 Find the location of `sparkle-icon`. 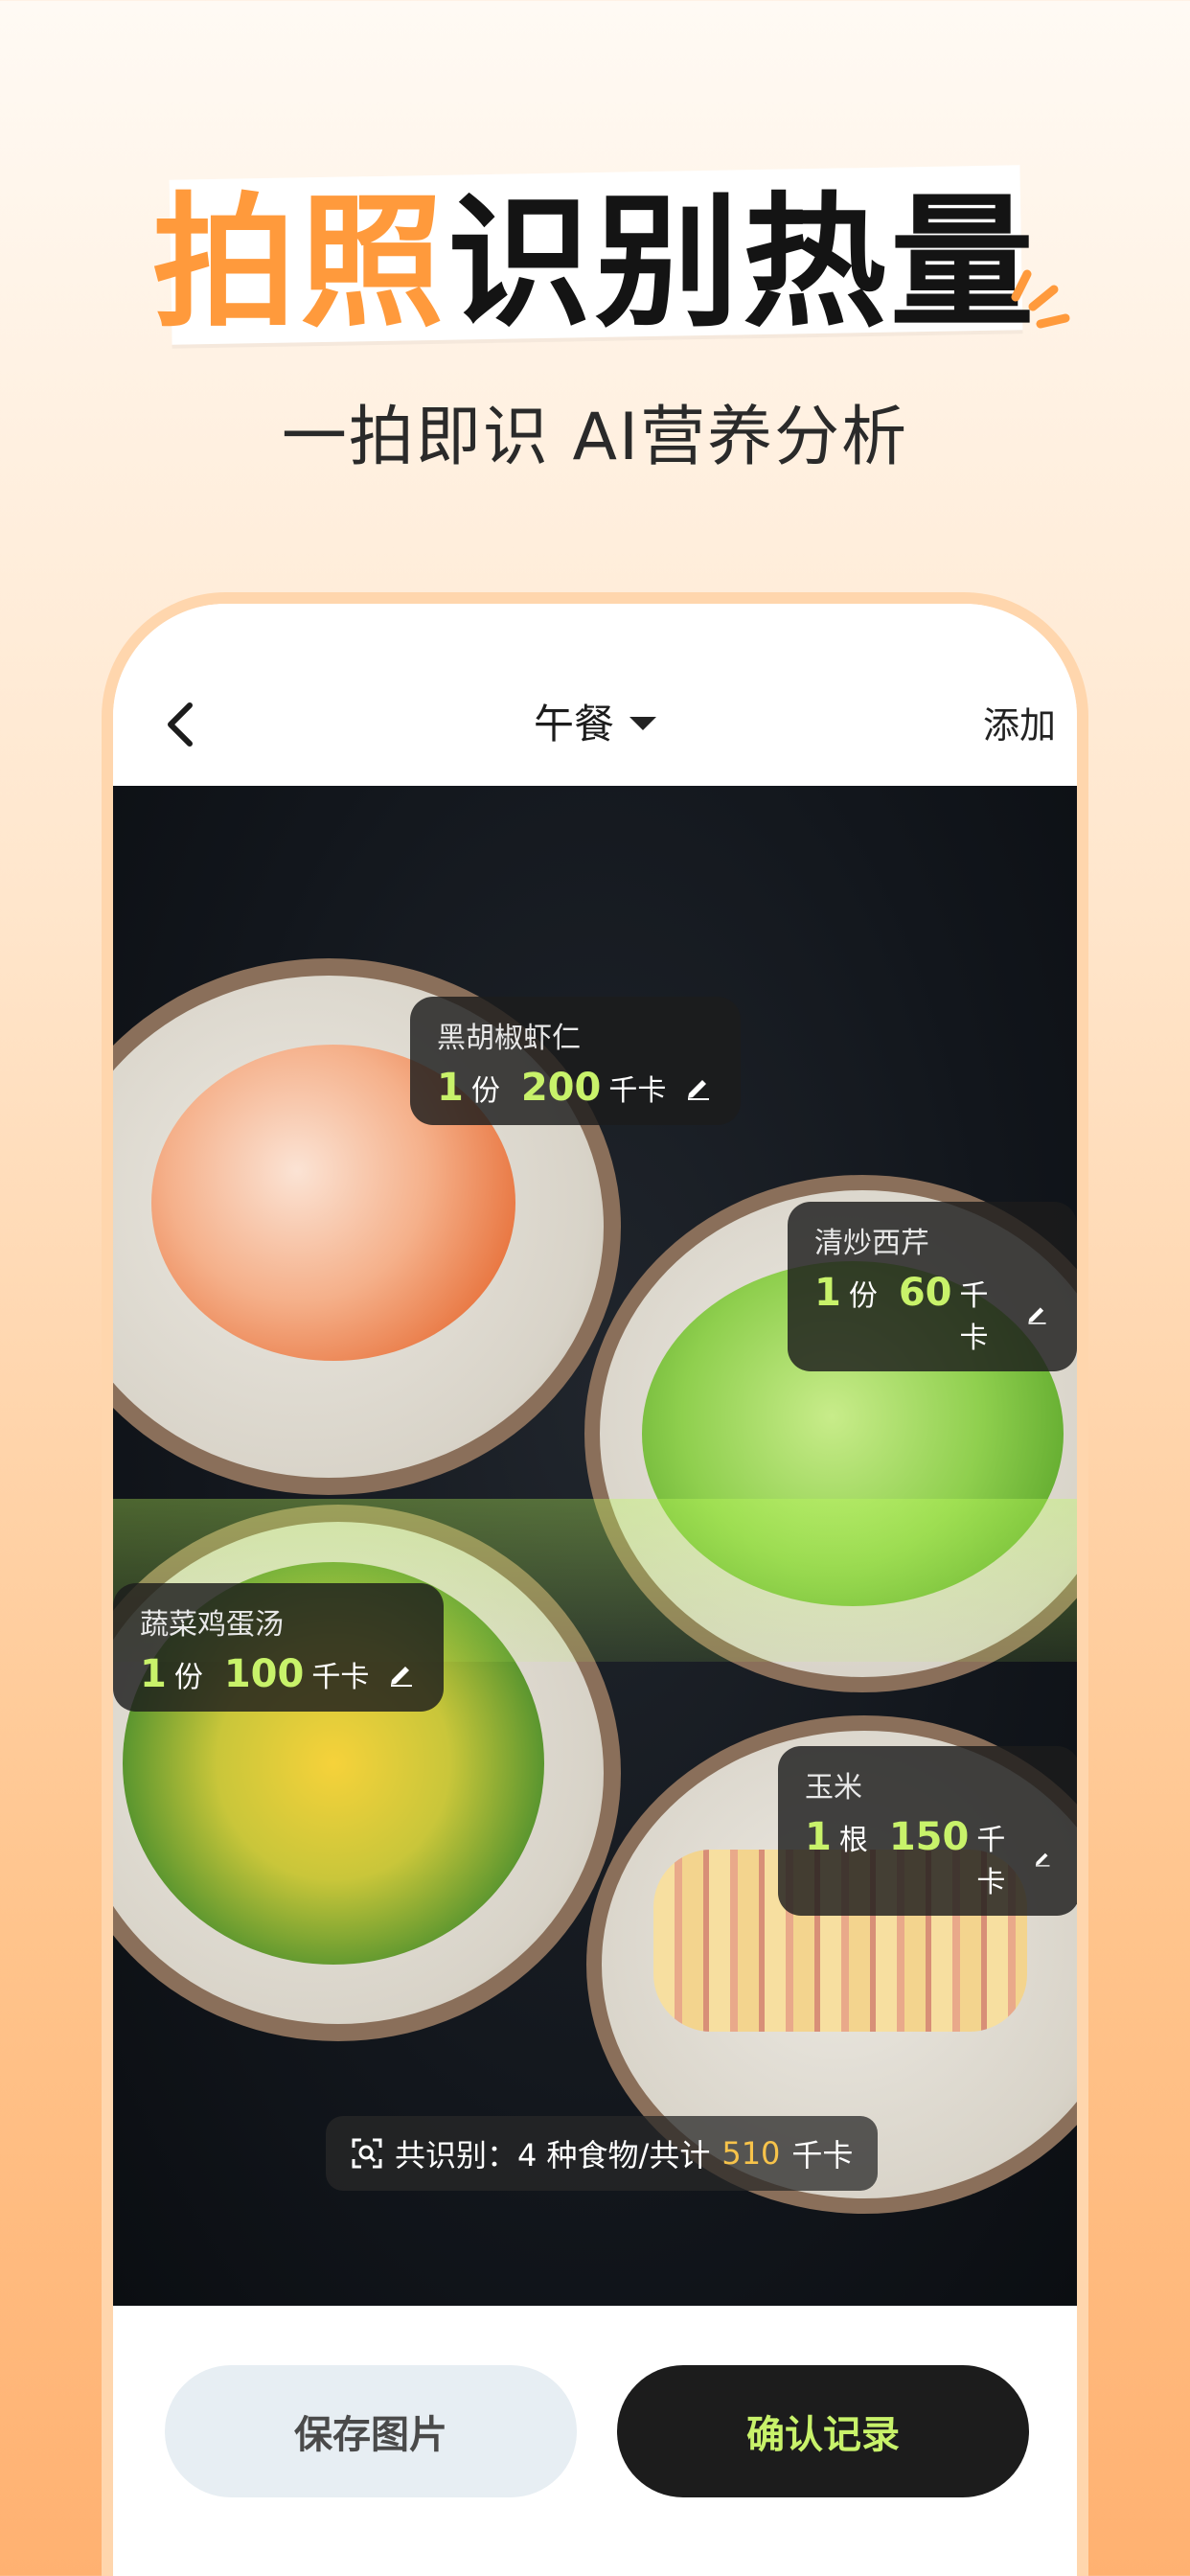

sparkle-icon is located at coordinates (1040, 299).